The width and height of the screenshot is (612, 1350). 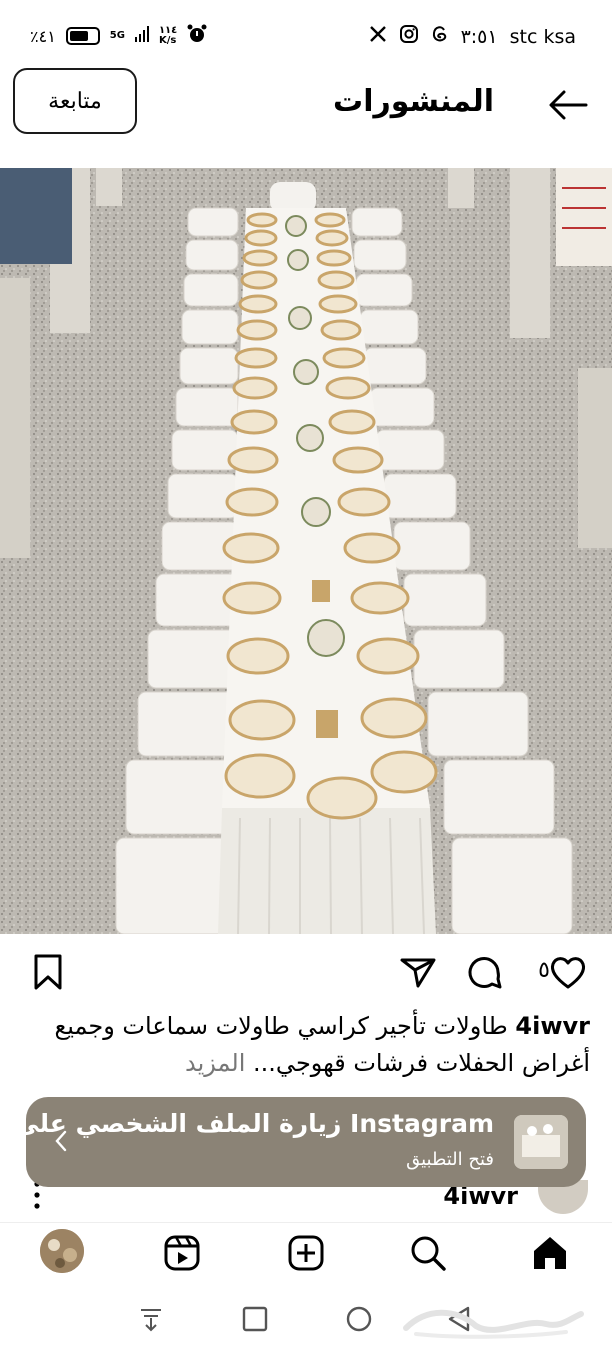 What do you see at coordinates (197, 36) in the screenshot?
I see `alarm-icon` at bounding box center [197, 36].